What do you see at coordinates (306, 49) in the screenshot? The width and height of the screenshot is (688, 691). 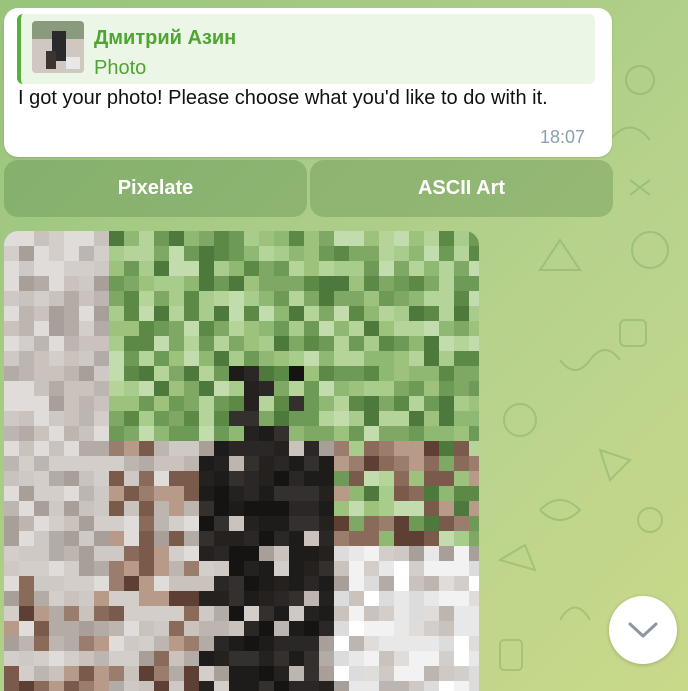 I see `reply-quote: Дмитрий Азин Photo` at bounding box center [306, 49].